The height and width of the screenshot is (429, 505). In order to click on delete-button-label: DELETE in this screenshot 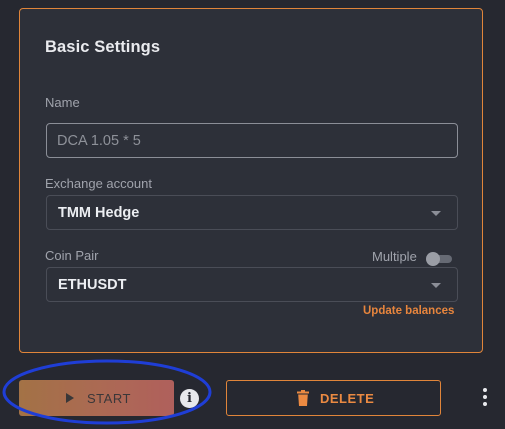, I will do `click(347, 398)`.